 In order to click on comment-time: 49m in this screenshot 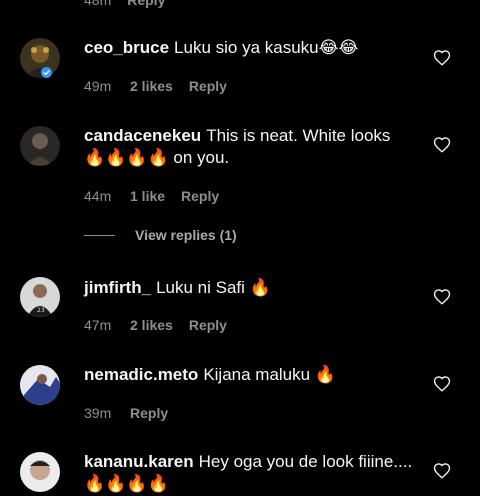, I will do `click(98, 86)`.